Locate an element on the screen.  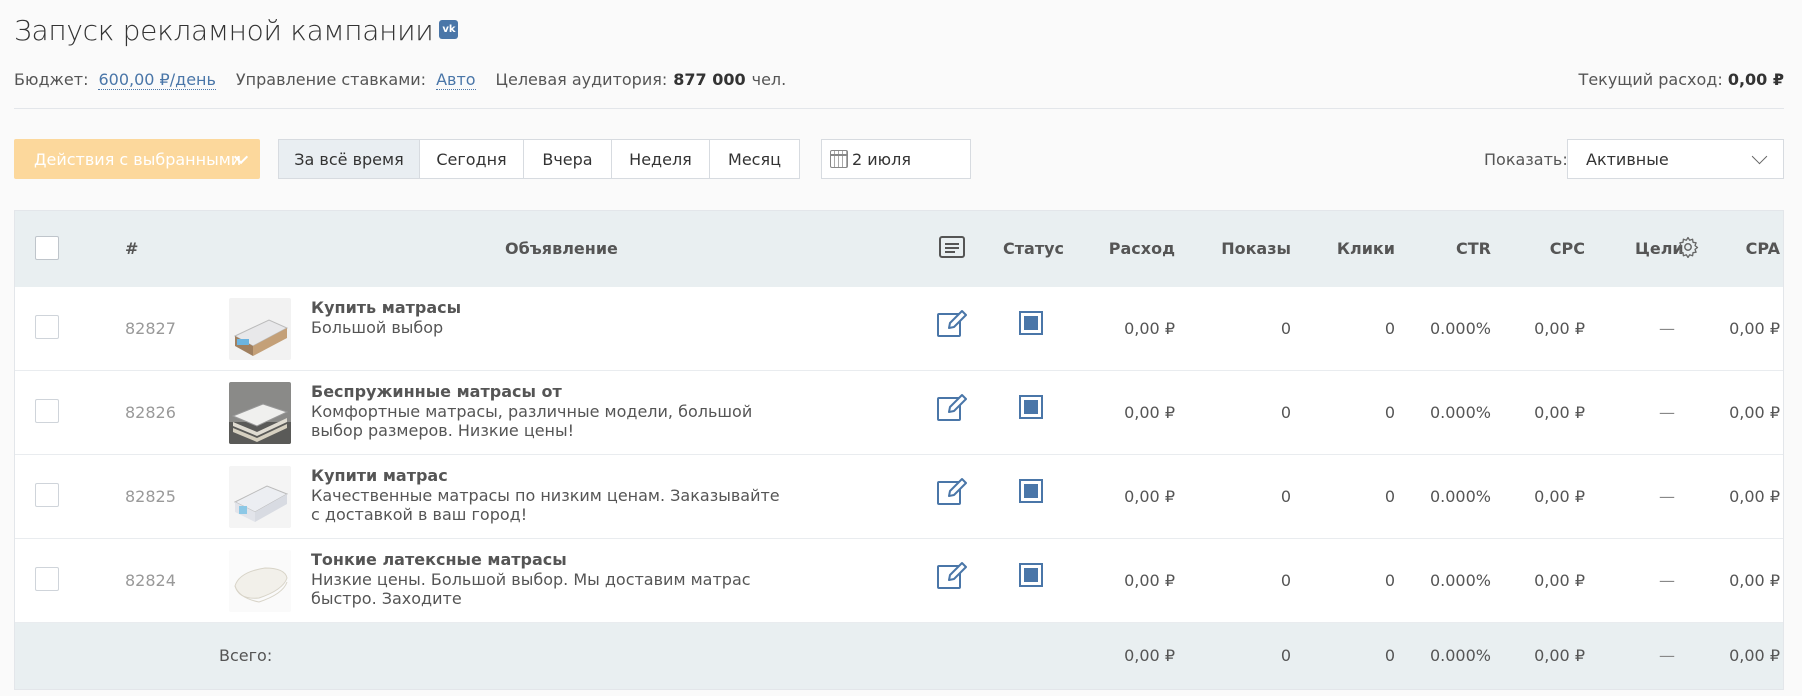
period-today: Сегодня is located at coordinates (472, 159).